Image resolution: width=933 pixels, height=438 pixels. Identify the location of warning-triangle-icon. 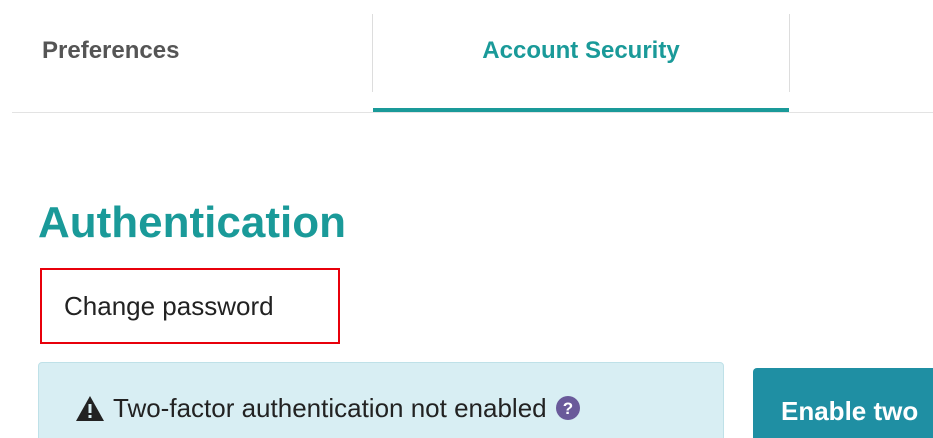
(90, 408).